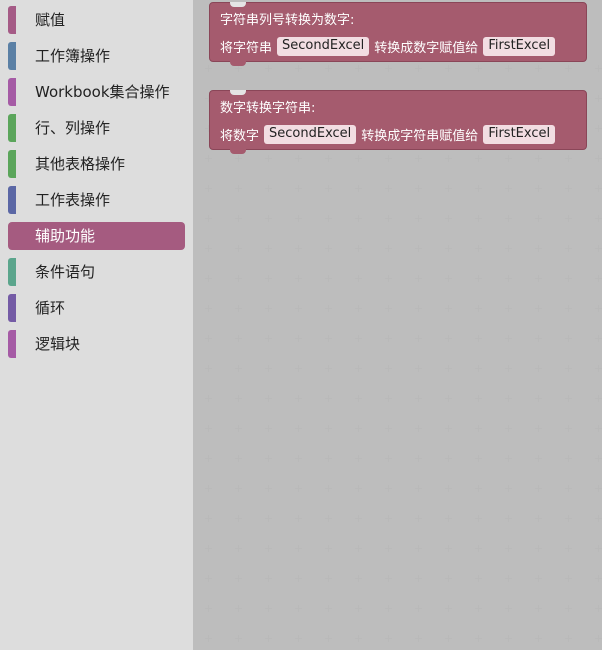 This screenshot has width=602, height=650. Describe the element at coordinates (240, 136) in the screenshot. I see `block-text-prefix: 将数字` at that location.